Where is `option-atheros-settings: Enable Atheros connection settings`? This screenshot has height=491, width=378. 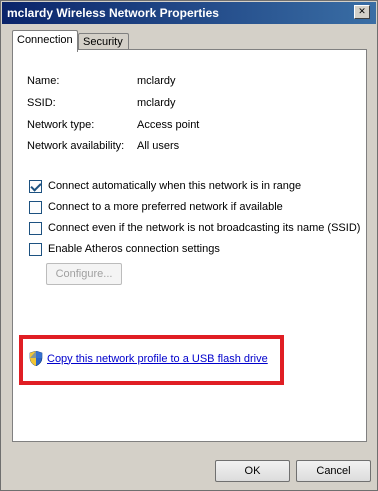
option-atheros-settings: Enable Atheros connection settings is located at coordinates (124, 249).